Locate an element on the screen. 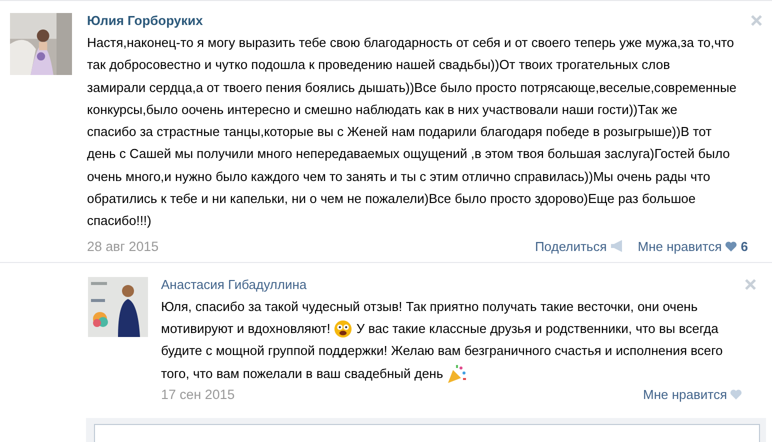 This screenshot has width=772, height=442. comment-text: спасибо за страстные танцы,которые вы с Женей нам подарили благодаря победе в розыгрыше))В тот is located at coordinates (399, 132).